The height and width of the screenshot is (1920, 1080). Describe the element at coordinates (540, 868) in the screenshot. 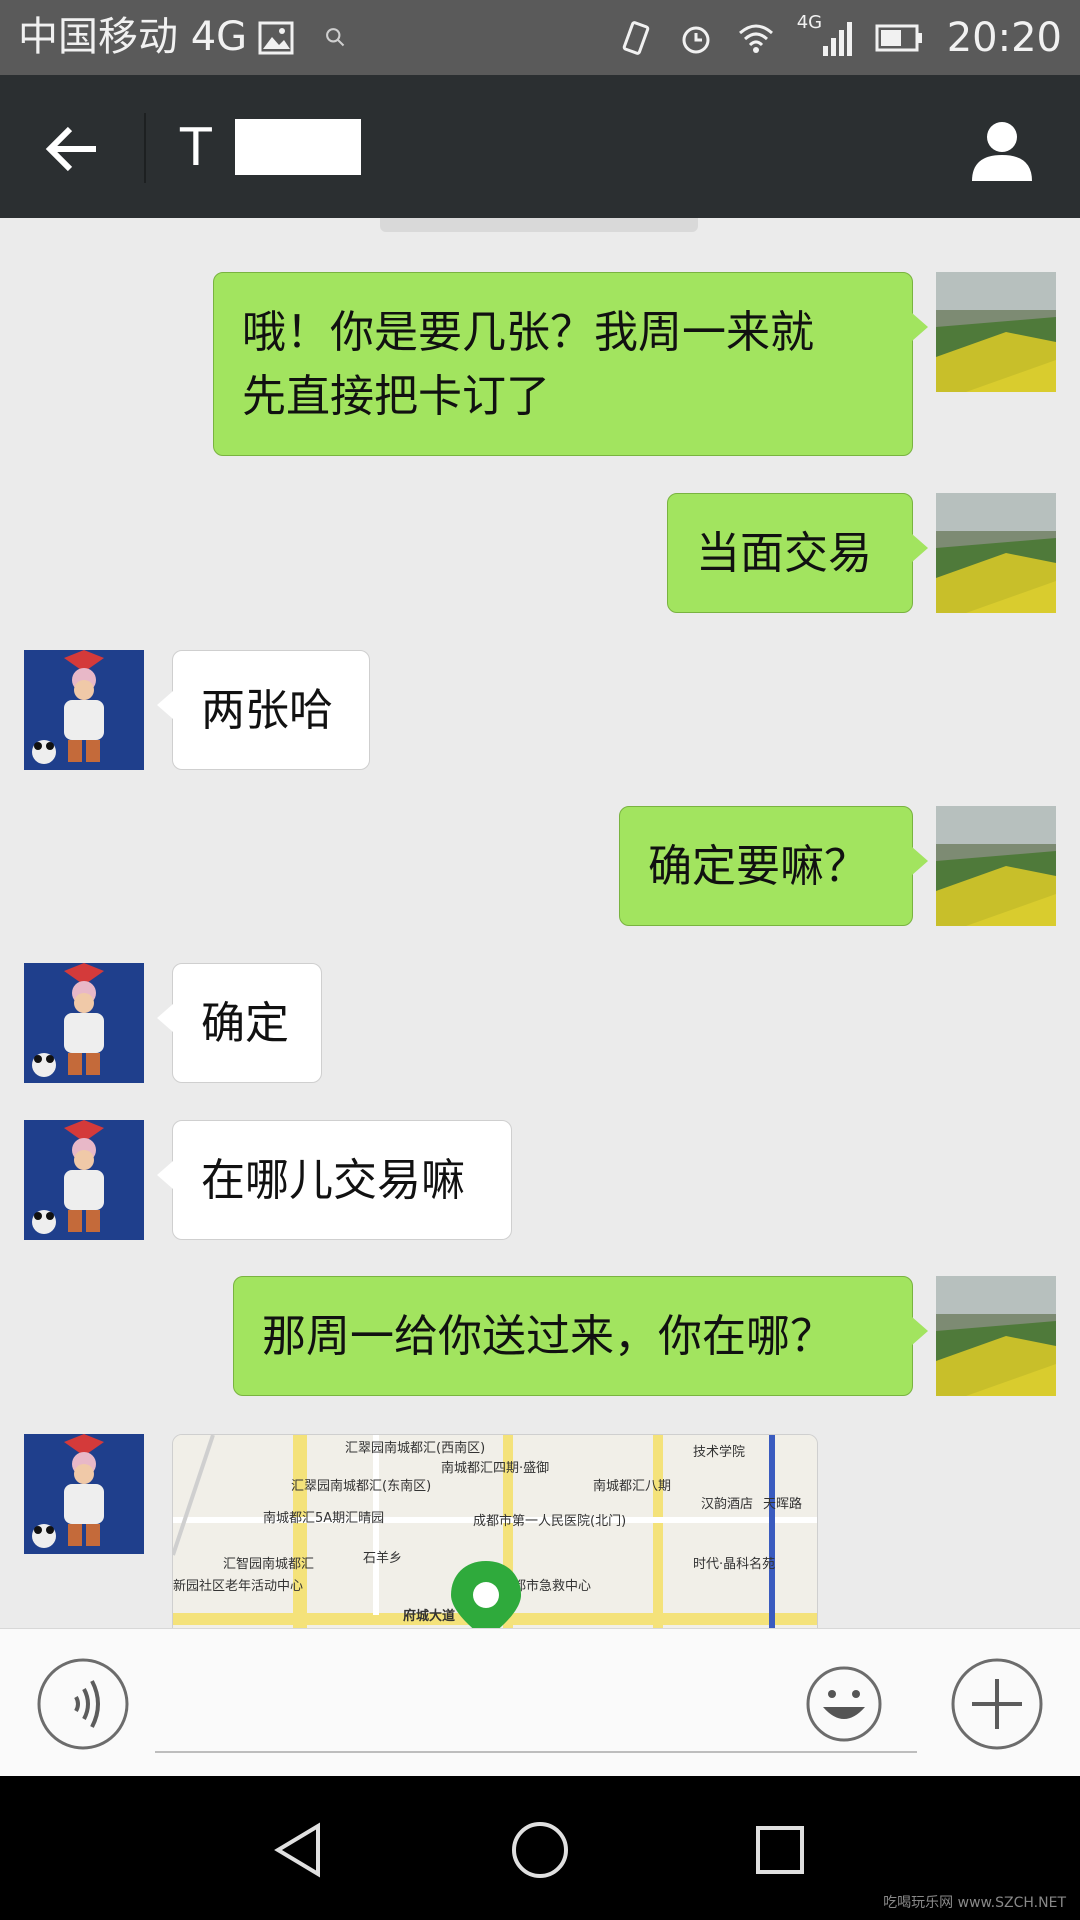

I see `message-row: 确定要嘛？` at that location.